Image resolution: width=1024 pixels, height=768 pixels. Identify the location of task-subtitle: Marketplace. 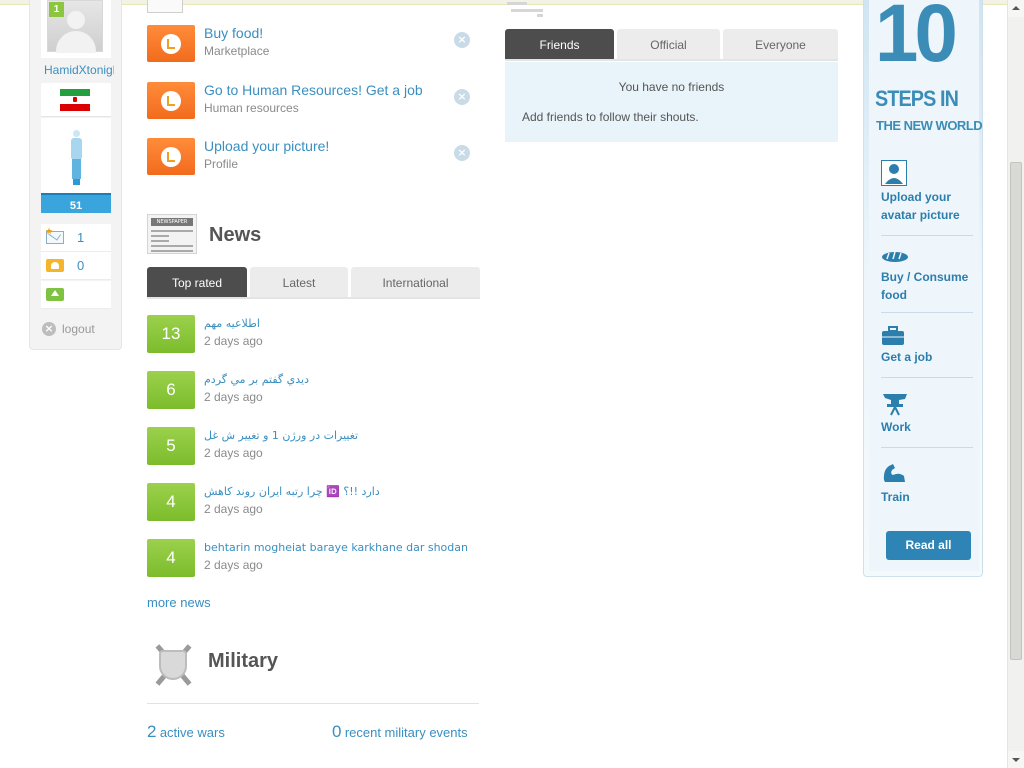
(237, 51).